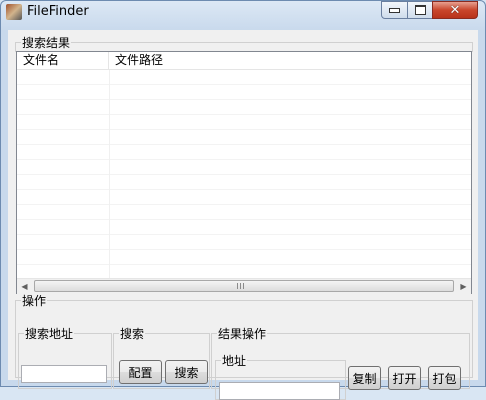  What do you see at coordinates (46, 43) in the screenshot?
I see `search-results-label: 搜索结果` at bounding box center [46, 43].